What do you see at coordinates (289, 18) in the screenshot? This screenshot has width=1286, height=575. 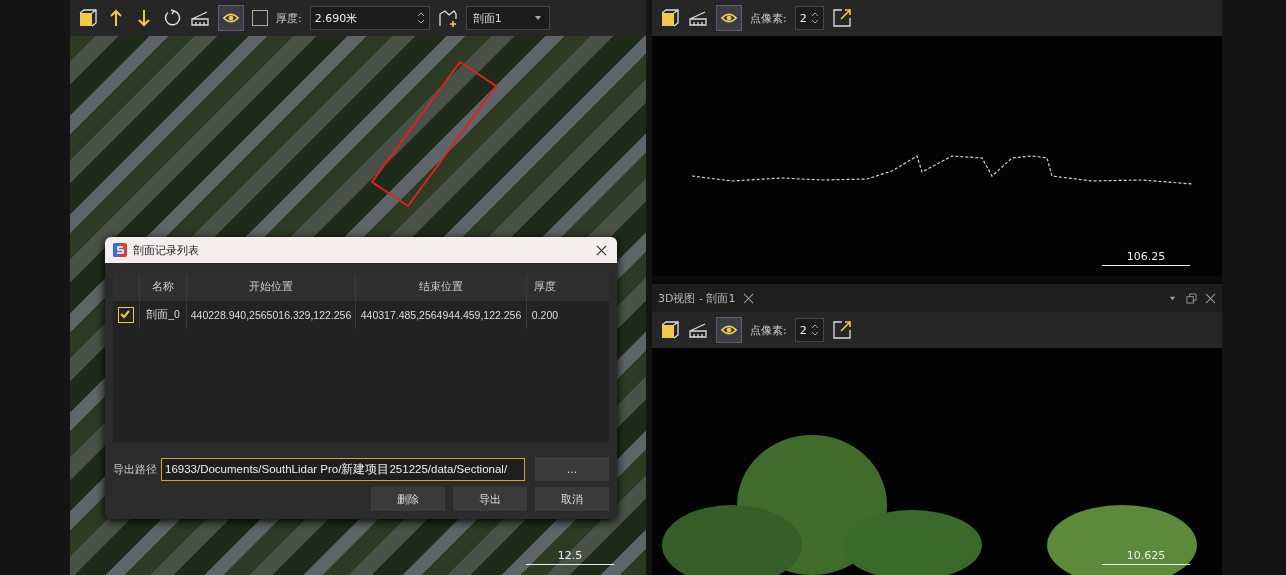 I see `thickness-label: 厚度:` at bounding box center [289, 18].